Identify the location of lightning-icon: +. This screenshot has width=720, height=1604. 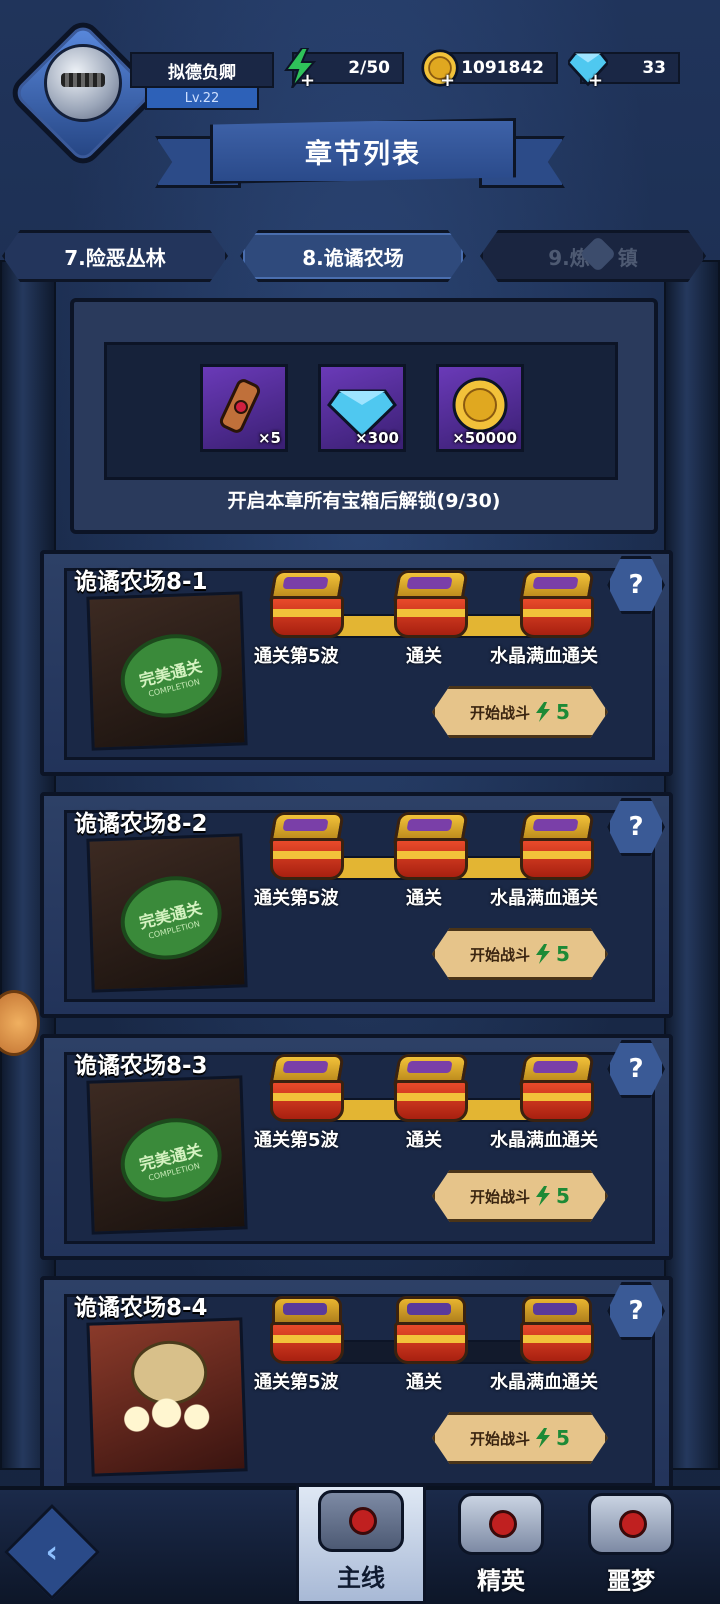
(300, 69).